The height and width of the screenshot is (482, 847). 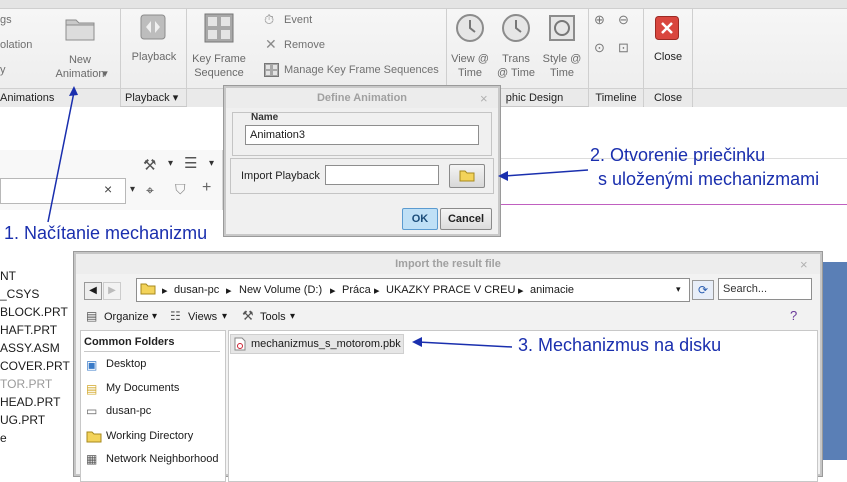 What do you see at coordinates (678, 155) in the screenshot?
I see `annotation-step-2-line1: 2. Otvorenie priečinku` at bounding box center [678, 155].